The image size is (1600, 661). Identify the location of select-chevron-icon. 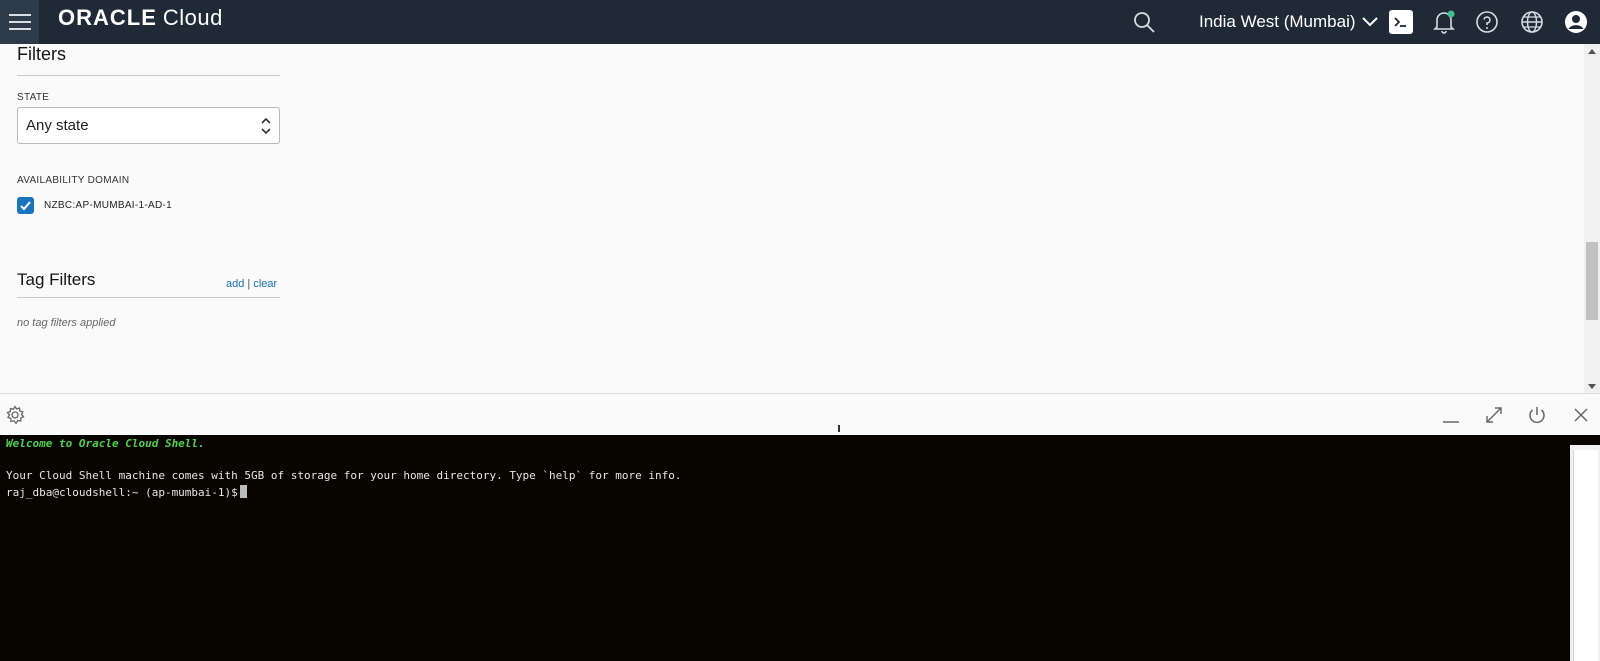
(266, 126).